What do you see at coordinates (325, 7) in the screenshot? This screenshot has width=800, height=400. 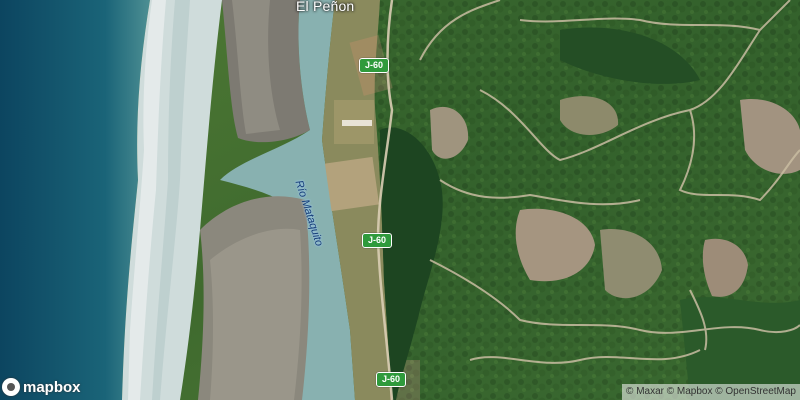 I see `place-label-el-penon: El Peñon` at bounding box center [325, 7].